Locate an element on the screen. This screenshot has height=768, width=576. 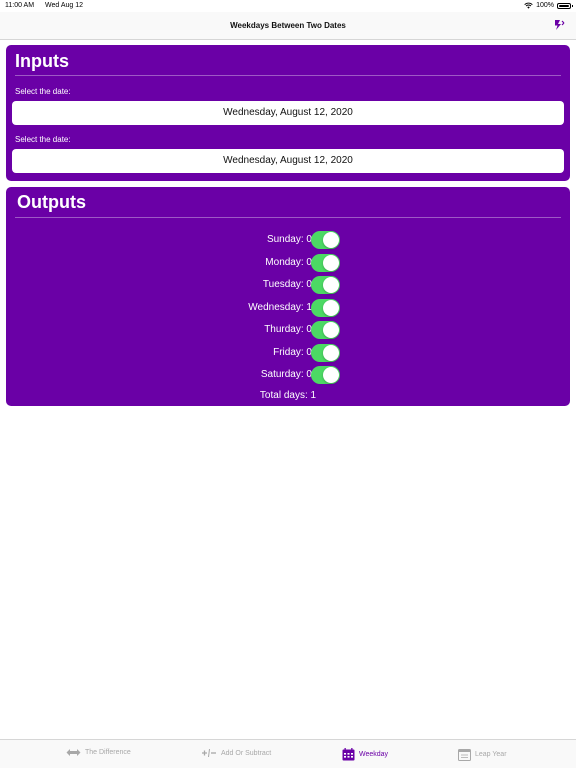
tab-label: The Difference is located at coordinates (108, 752).